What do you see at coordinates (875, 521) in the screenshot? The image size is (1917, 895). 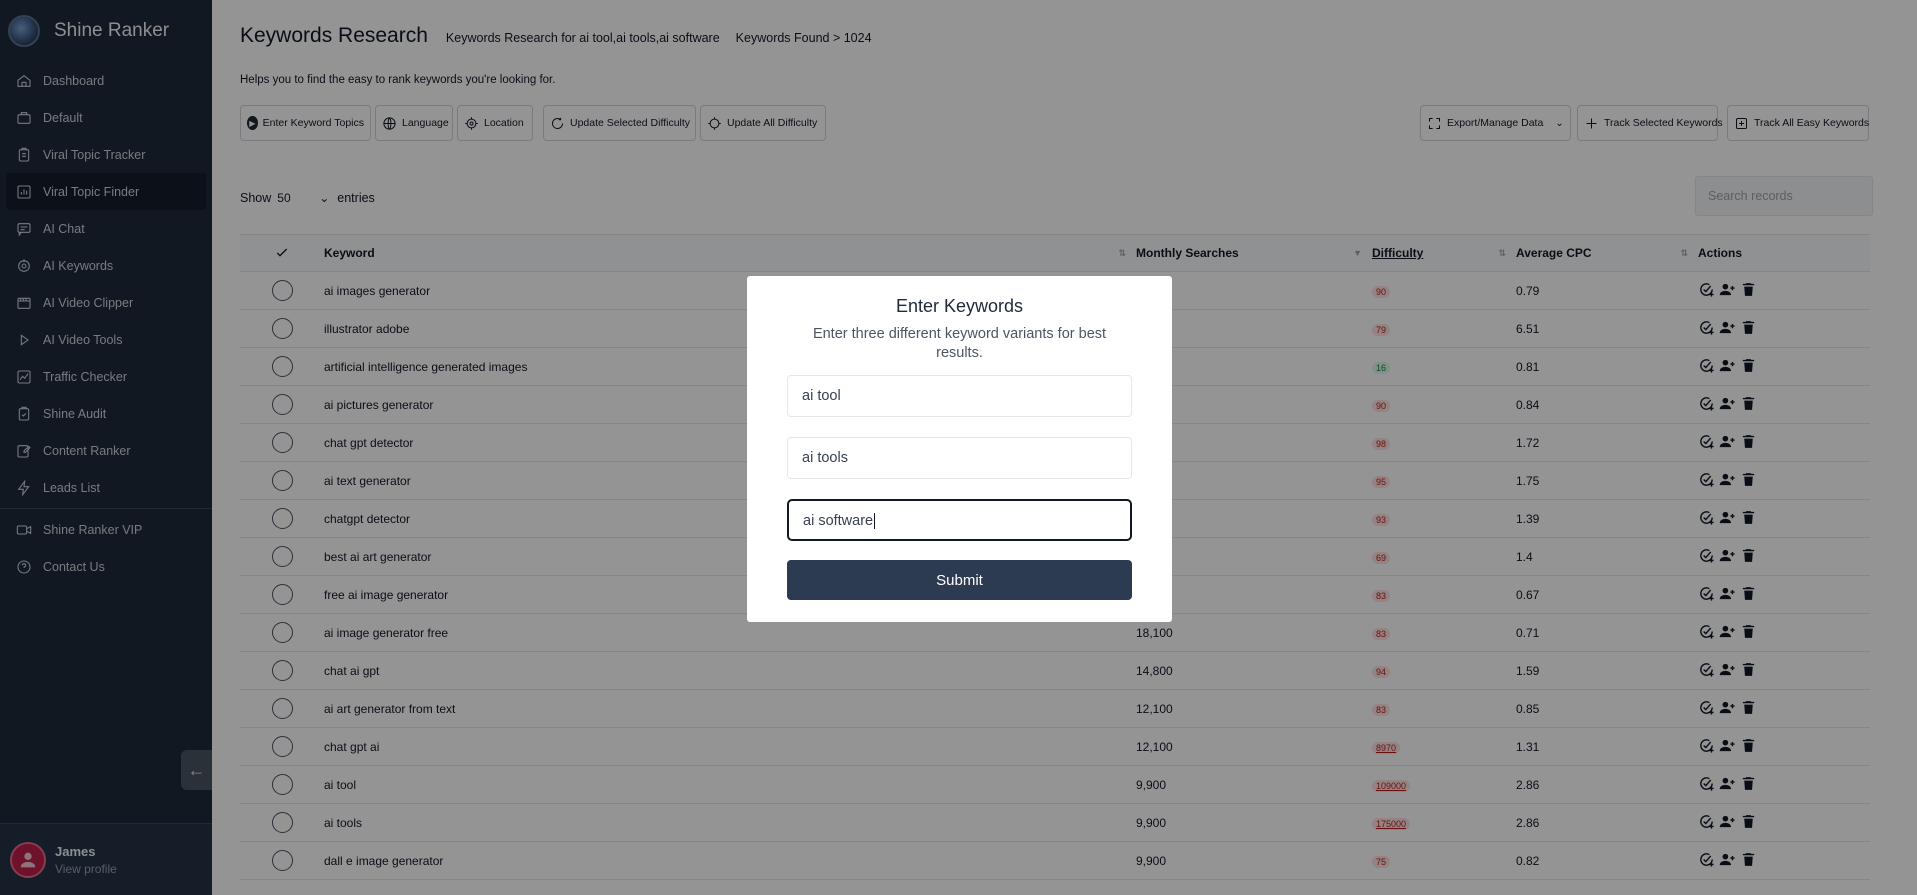 I see `text-cursor` at bounding box center [875, 521].